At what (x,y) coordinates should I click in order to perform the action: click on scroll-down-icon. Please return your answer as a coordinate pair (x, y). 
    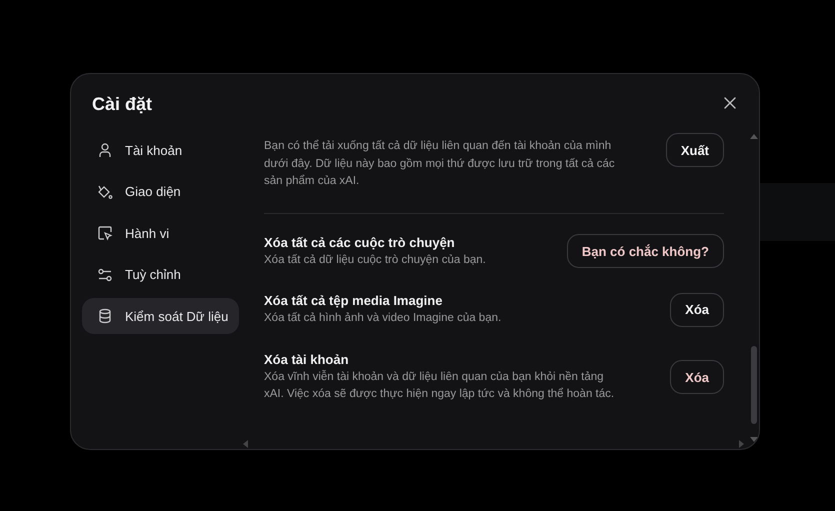
    Looking at the image, I should click on (754, 440).